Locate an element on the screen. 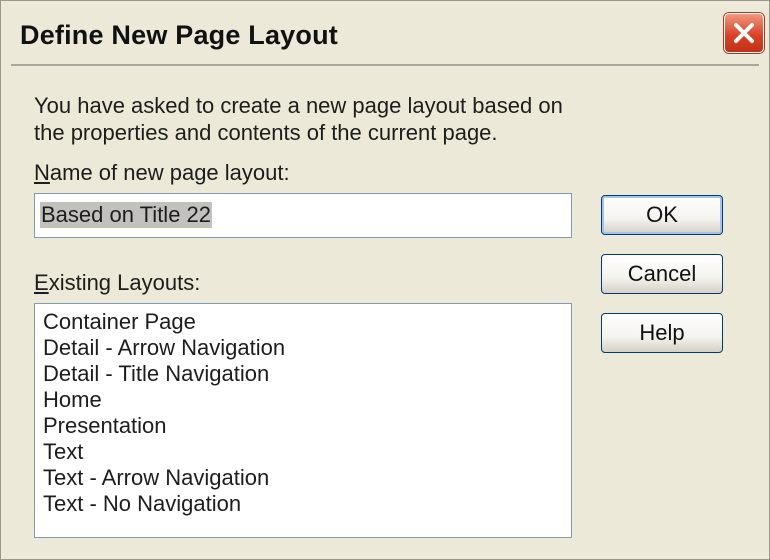 The width and height of the screenshot is (770, 560). title-bar: Define New Page Layout is located at coordinates (385, 40).